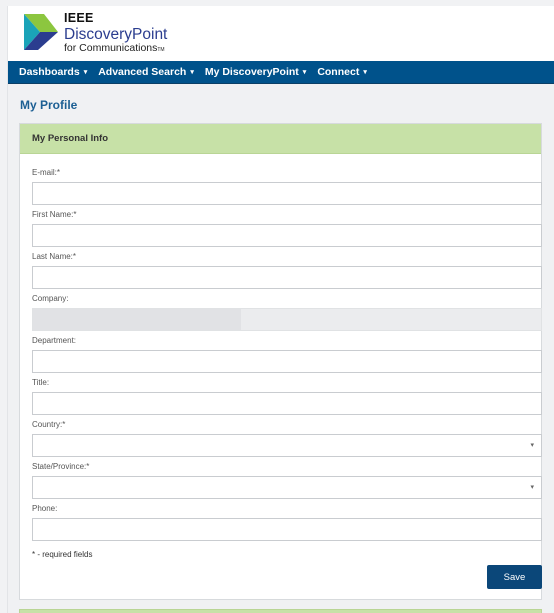 Image resolution: width=554 pixels, height=613 pixels. What do you see at coordinates (287, 445) in the screenshot?
I see `country-select: ▾` at bounding box center [287, 445].